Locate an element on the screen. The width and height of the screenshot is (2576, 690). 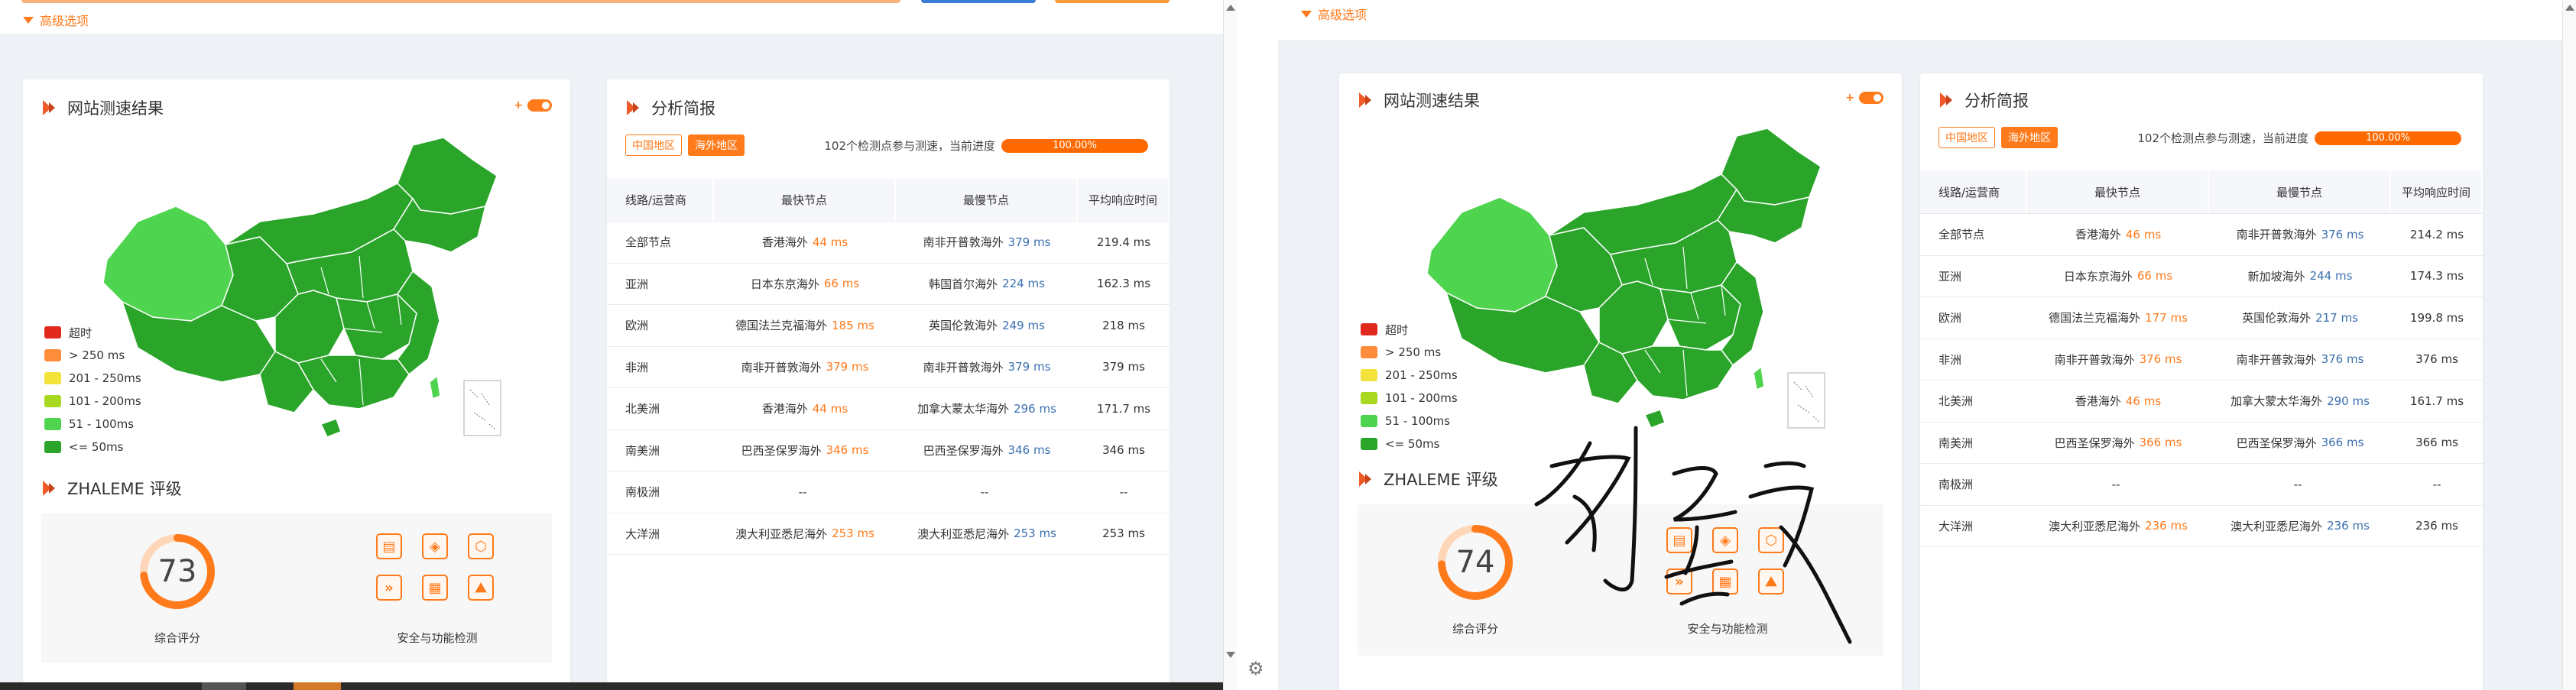
left-scrollbar is located at coordinates (1230, 345).